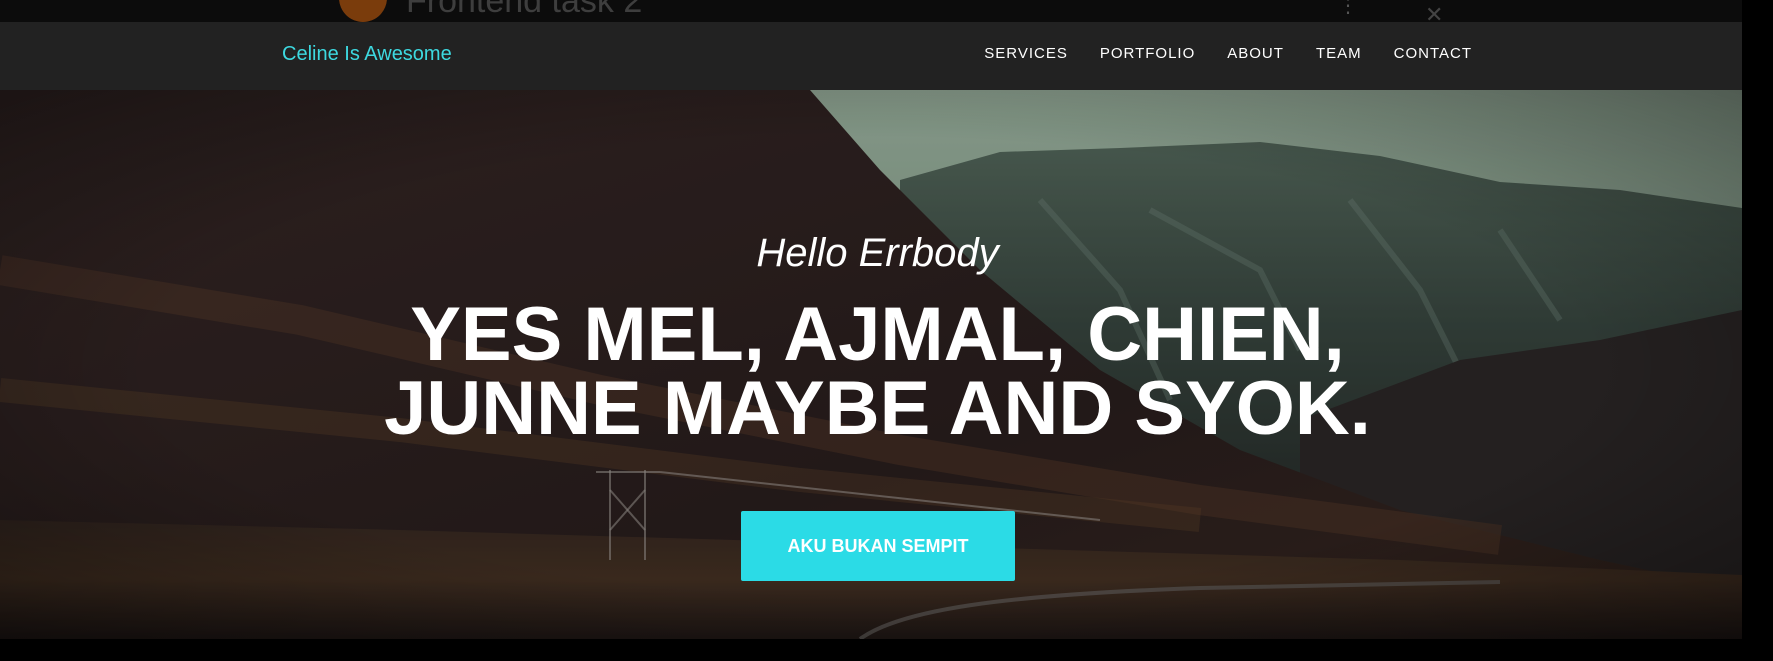 Image resolution: width=1773 pixels, height=661 pixels. What do you see at coordinates (877, 334) in the screenshot?
I see `hero-heading-line-1: YES MEL, AJMAL, CHIEN,` at bounding box center [877, 334].